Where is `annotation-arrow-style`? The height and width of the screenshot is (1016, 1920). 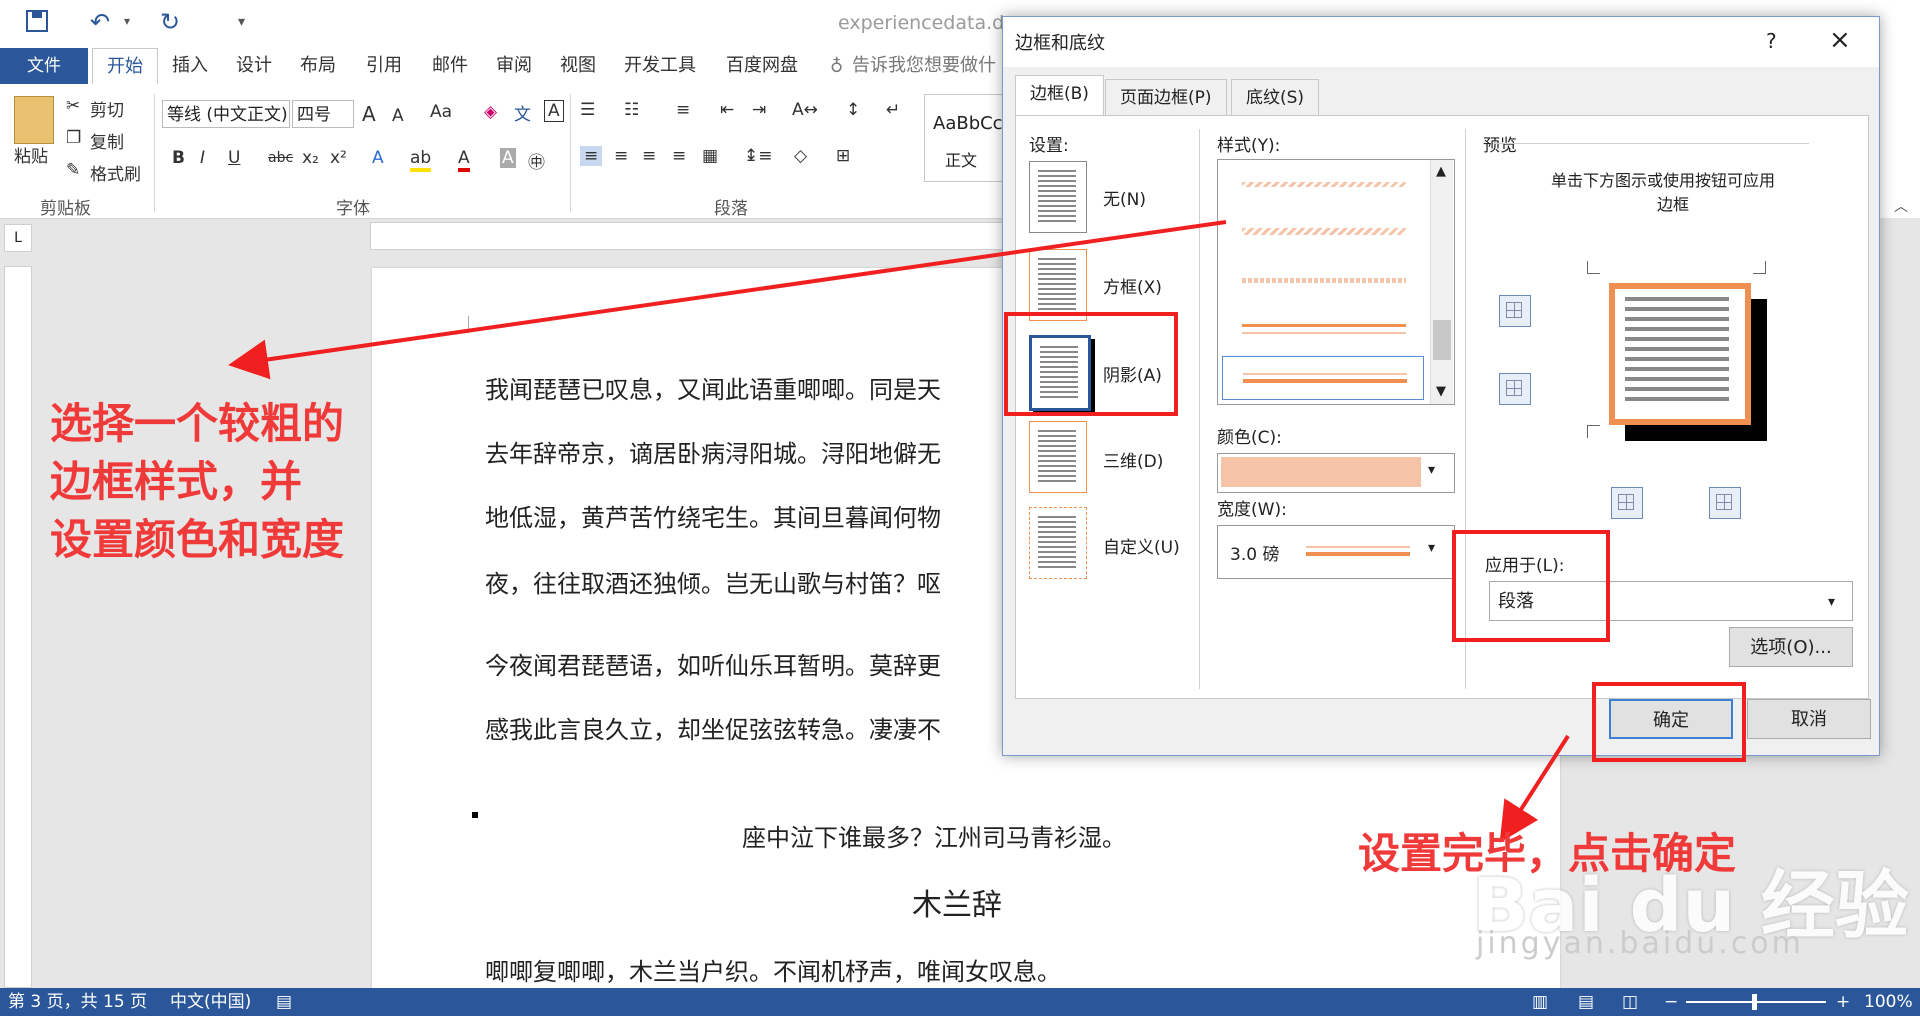 annotation-arrow-style is located at coordinates (727, 300).